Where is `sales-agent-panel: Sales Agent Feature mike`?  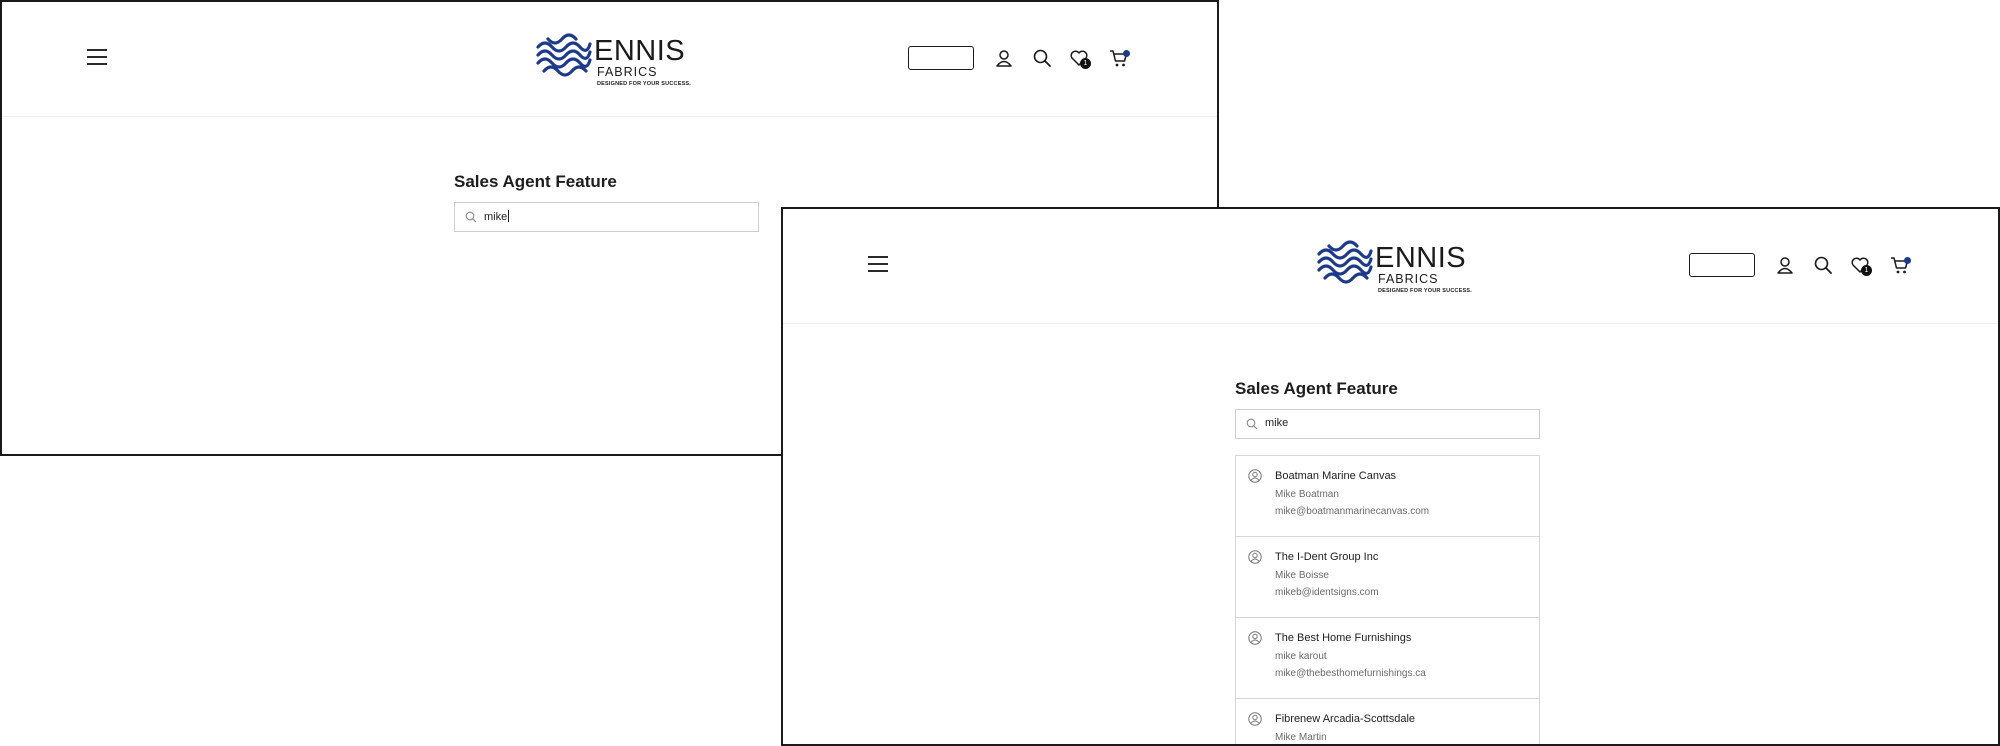 sales-agent-panel: Sales Agent Feature mike is located at coordinates (606, 202).